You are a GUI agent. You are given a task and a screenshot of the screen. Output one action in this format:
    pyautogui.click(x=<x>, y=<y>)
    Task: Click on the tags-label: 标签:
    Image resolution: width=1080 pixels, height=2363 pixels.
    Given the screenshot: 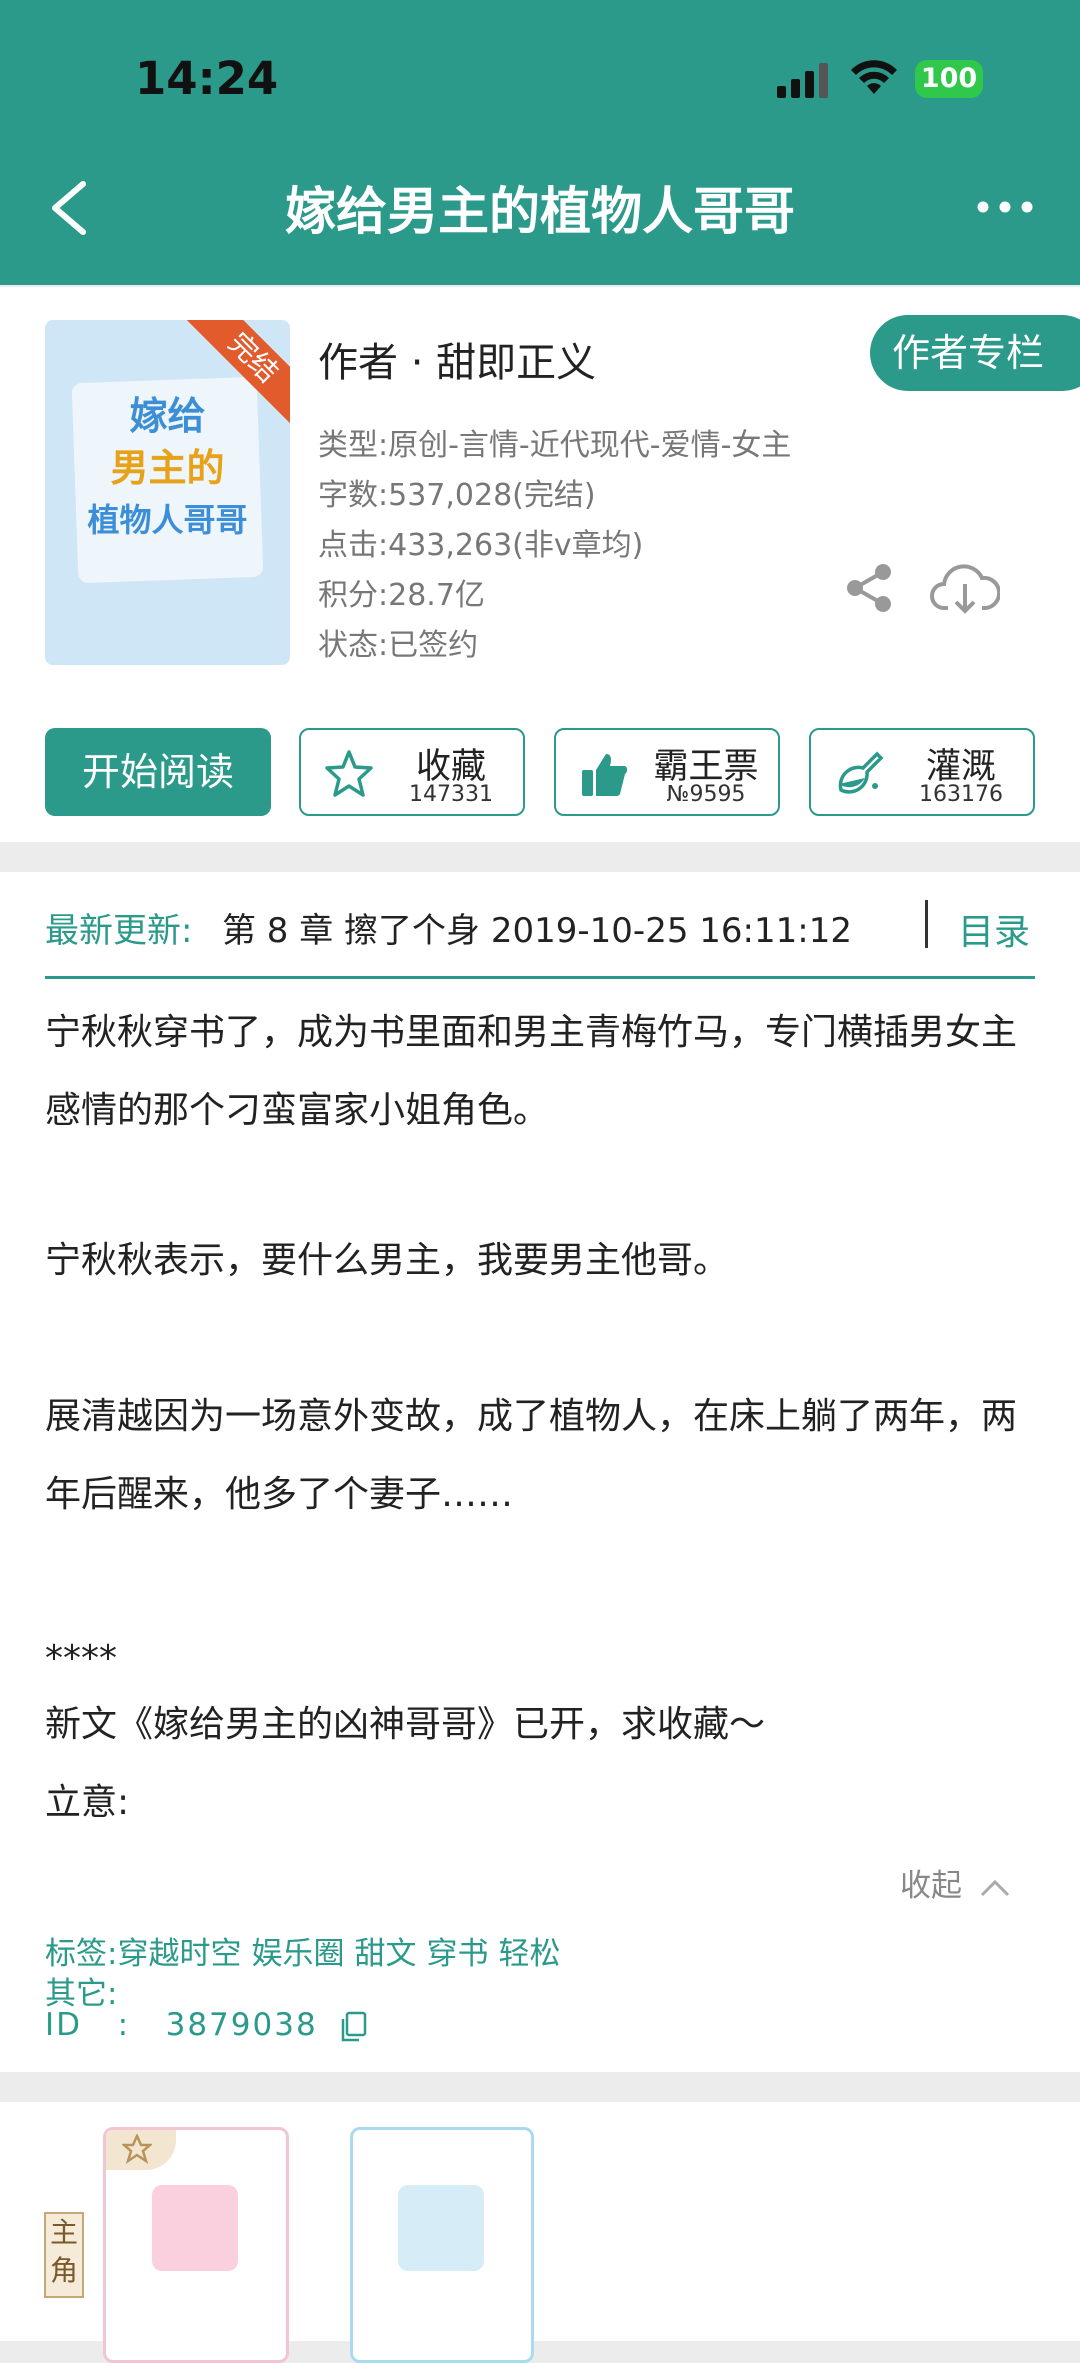 What is the action you would take?
    pyautogui.click(x=81, y=1954)
    